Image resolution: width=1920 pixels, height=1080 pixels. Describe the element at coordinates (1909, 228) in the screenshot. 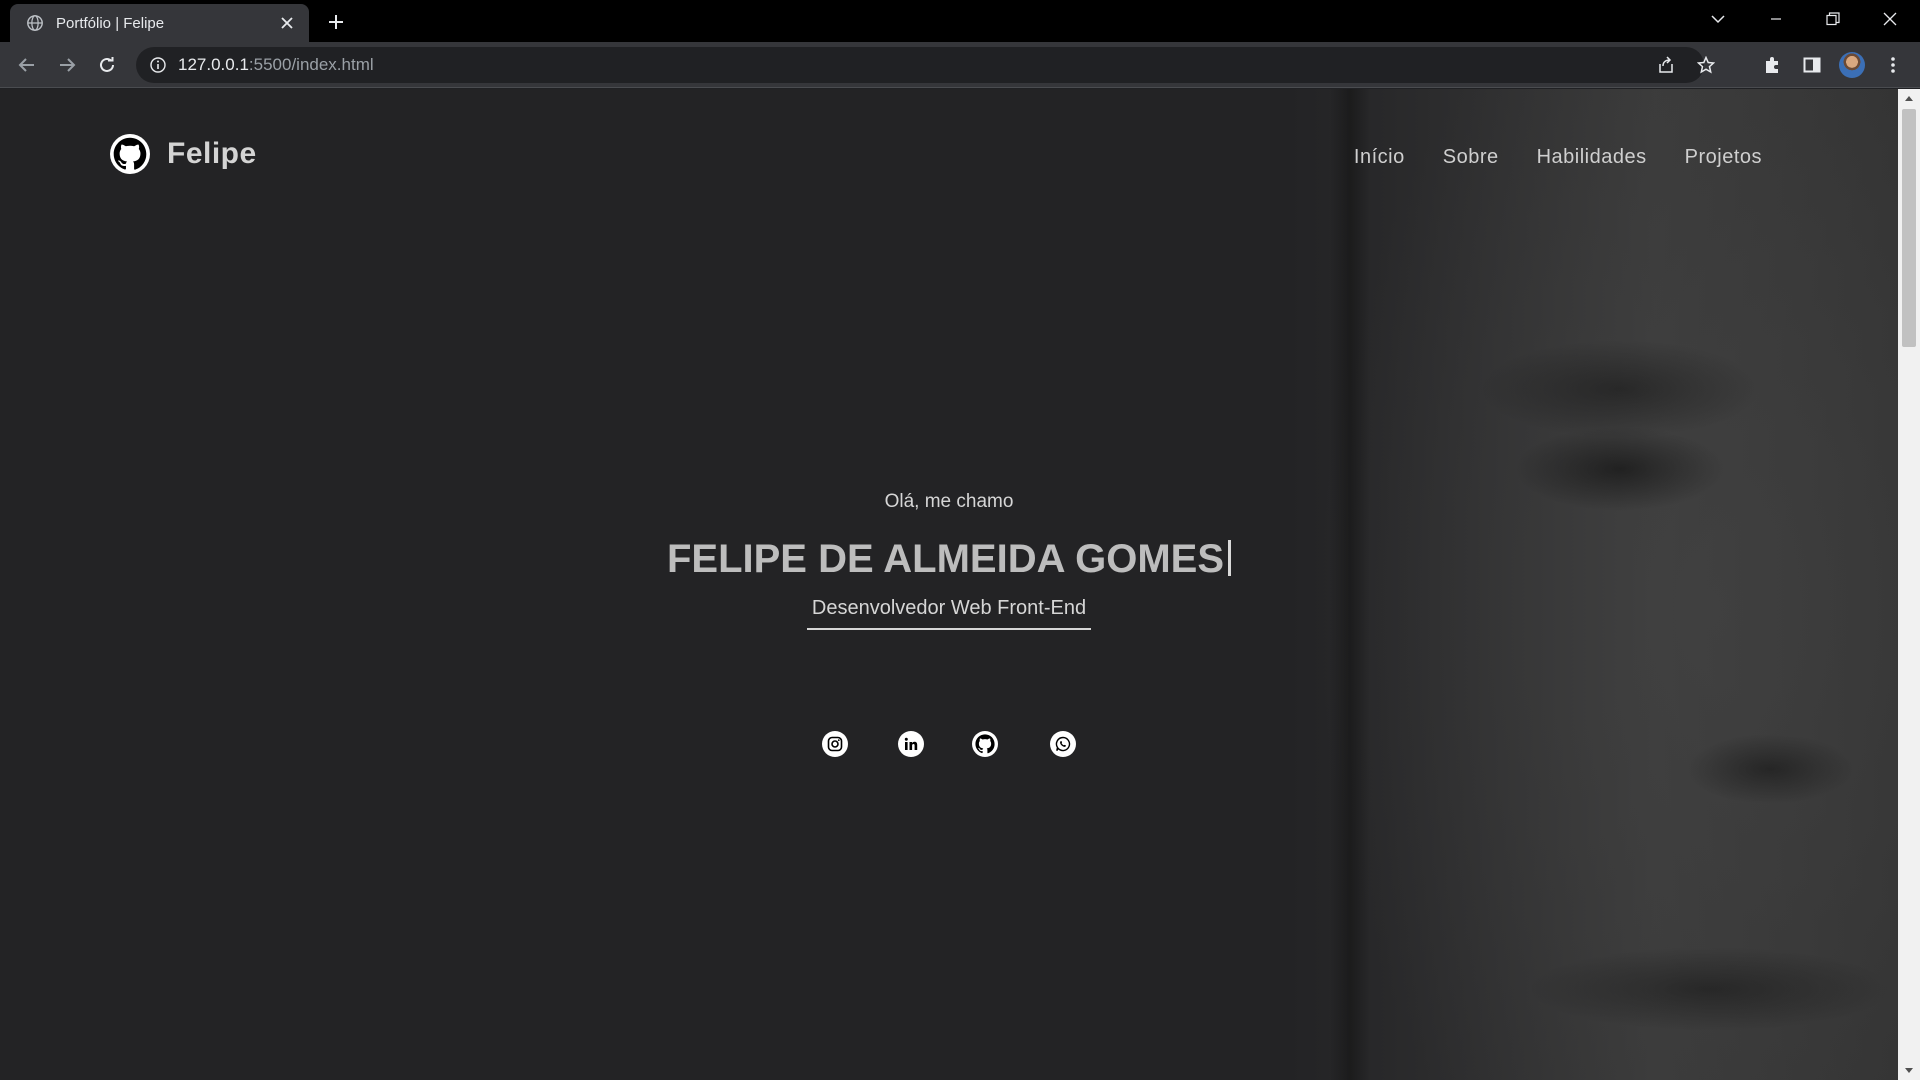

I see `scrollbar-thumb` at that location.